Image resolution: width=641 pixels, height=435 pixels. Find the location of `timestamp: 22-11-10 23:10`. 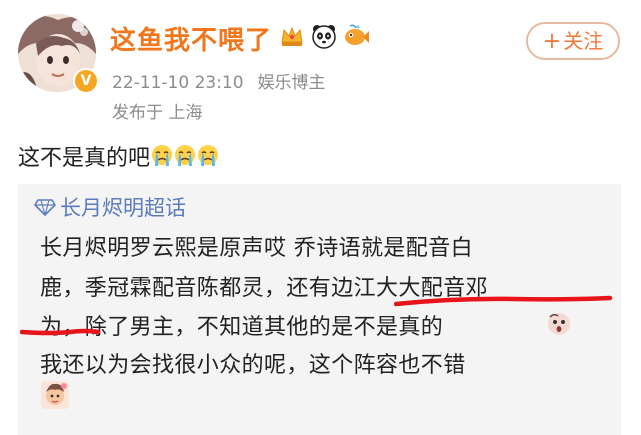

timestamp: 22-11-10 23:10 is located at coordinates (178, 83).